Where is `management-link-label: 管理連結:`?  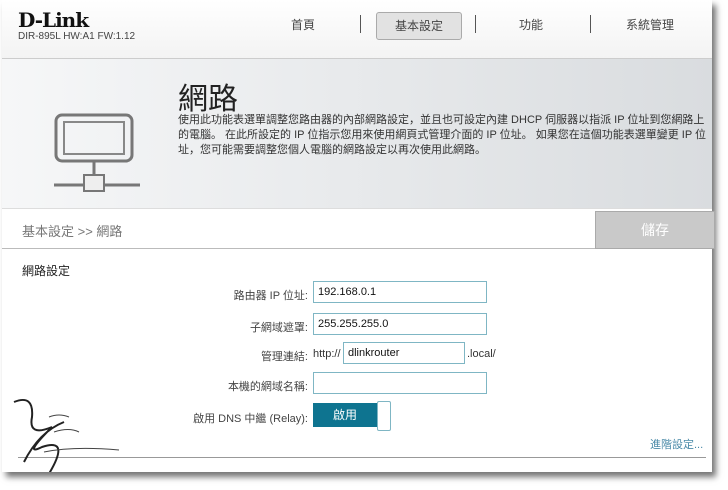 management-link-label: 管理連結: is located at coordinates (284, 357).